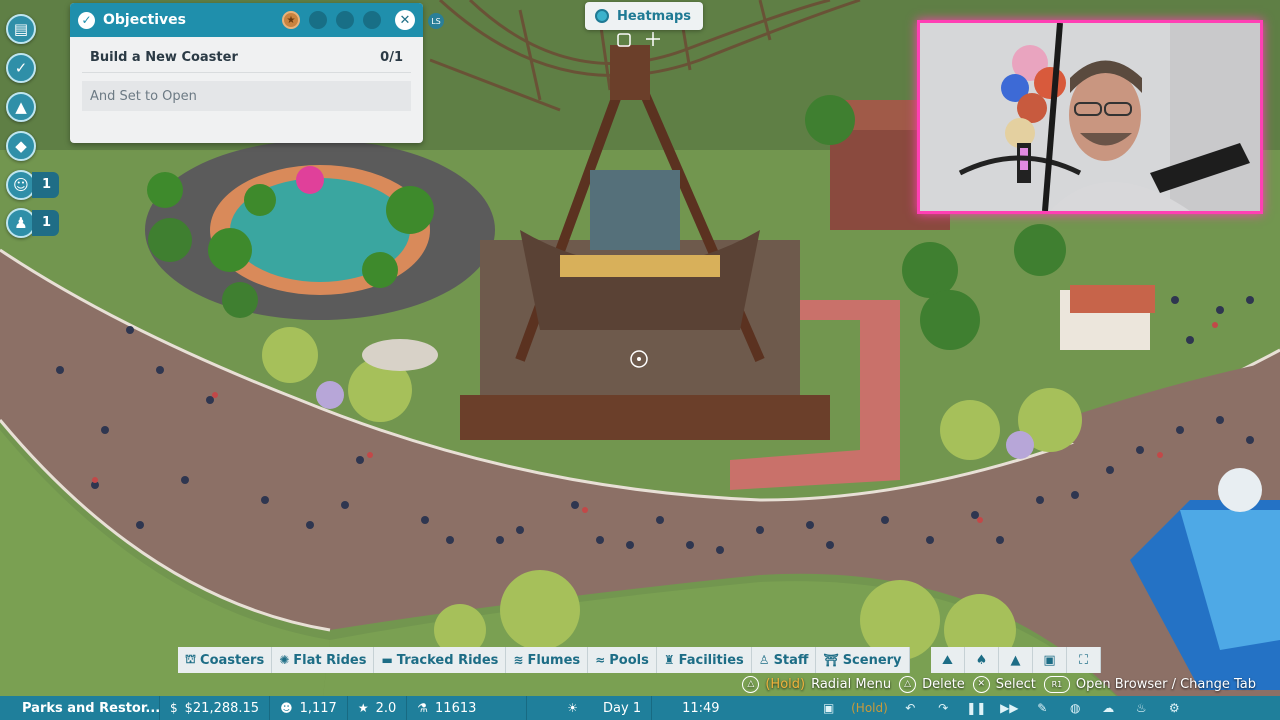 The height and width of the screenshot is (720, 1280). I want to click on guests-icon: ☻, so click(286, 708).